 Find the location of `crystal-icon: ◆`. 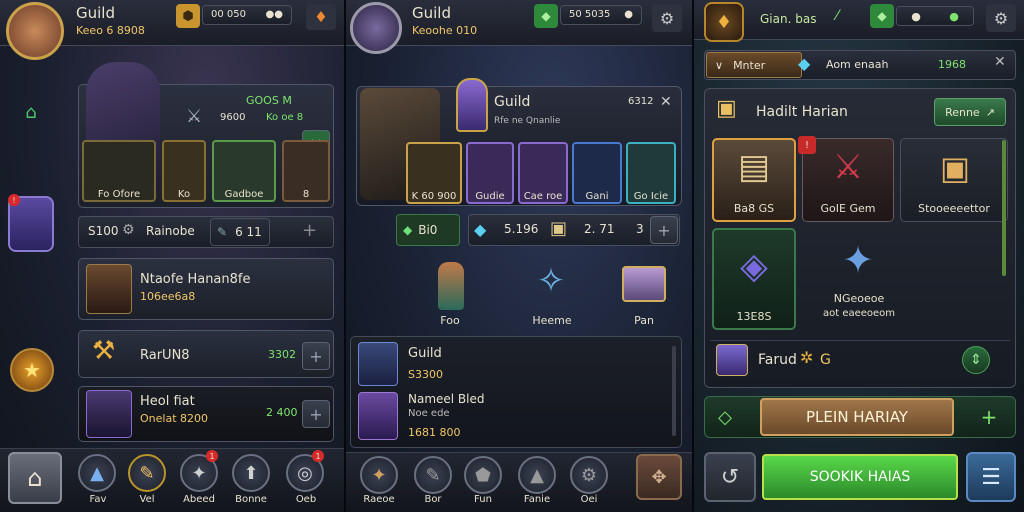

crystal-icon: ◆ is located at coordinates (804, 63).